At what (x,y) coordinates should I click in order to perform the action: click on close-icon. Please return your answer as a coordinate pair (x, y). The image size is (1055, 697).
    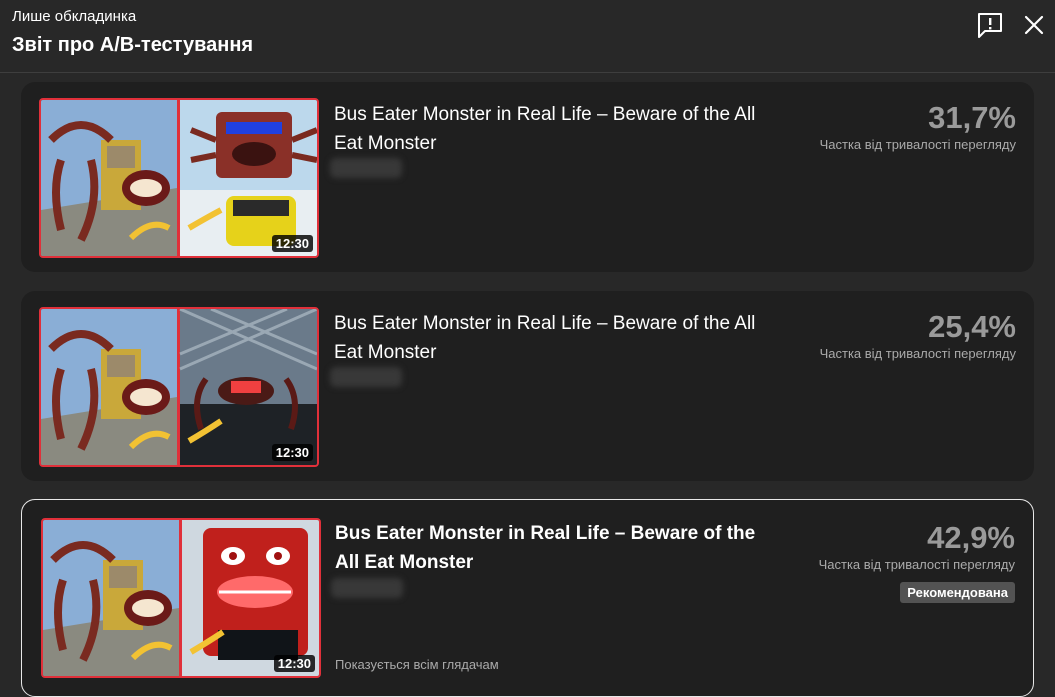
    Looking at the image, I should click on (1034, 25).